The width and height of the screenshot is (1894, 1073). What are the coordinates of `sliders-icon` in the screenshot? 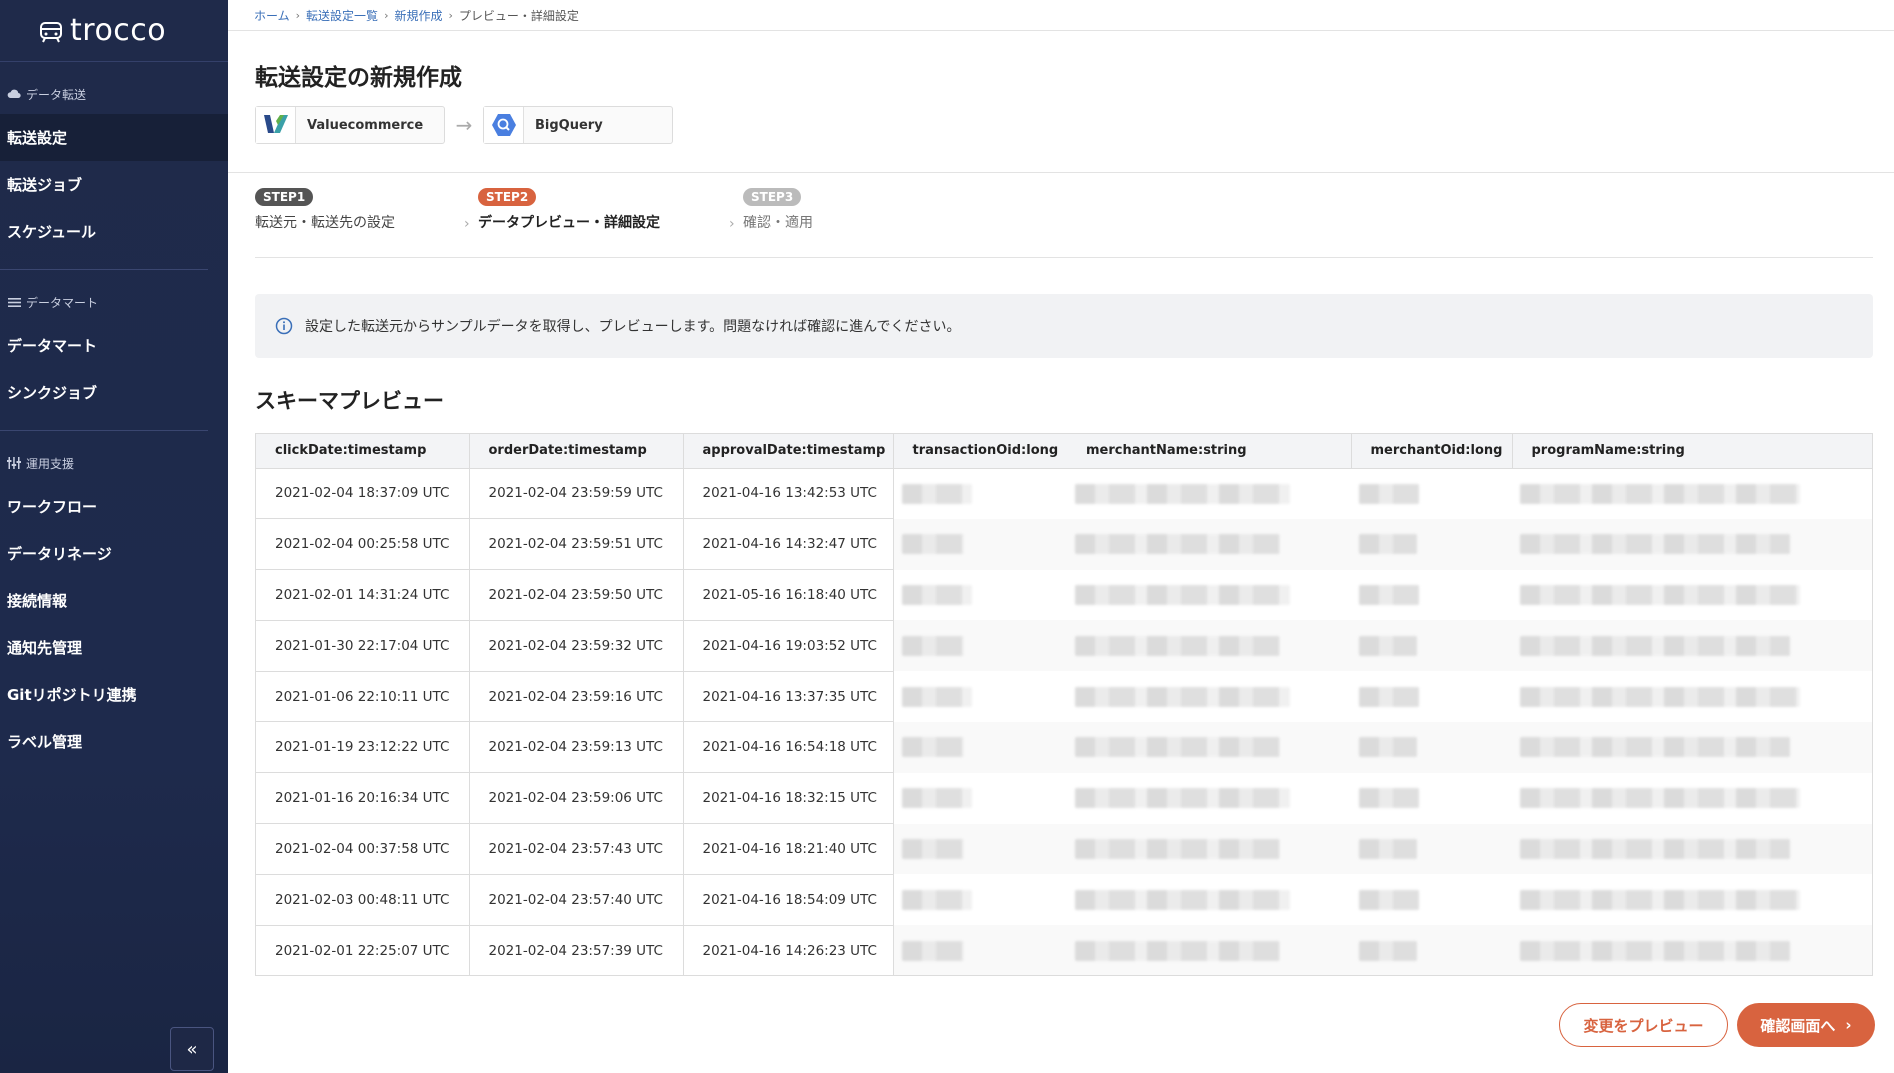 It's located at (14, 463).